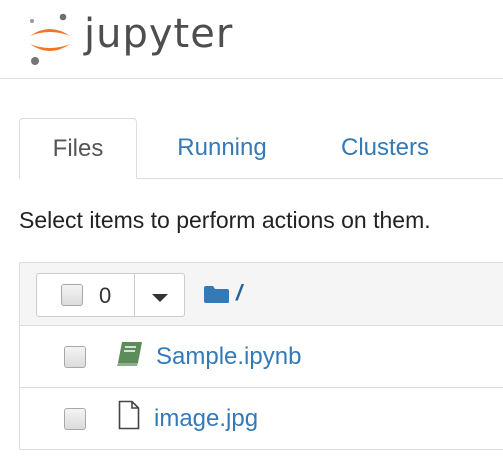 This screenshot has height=474, width=503. What do you see at coordinates (105, 295) in the screenshot?
I see `selected-count: 0` at bounding box center [105, 295].